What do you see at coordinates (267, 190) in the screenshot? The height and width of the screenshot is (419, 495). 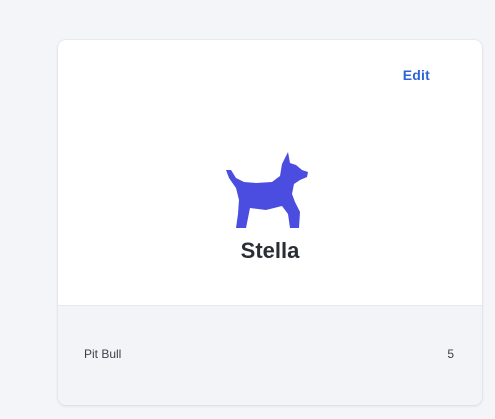 I see `dog-icon` at bounding box center [267, 190].